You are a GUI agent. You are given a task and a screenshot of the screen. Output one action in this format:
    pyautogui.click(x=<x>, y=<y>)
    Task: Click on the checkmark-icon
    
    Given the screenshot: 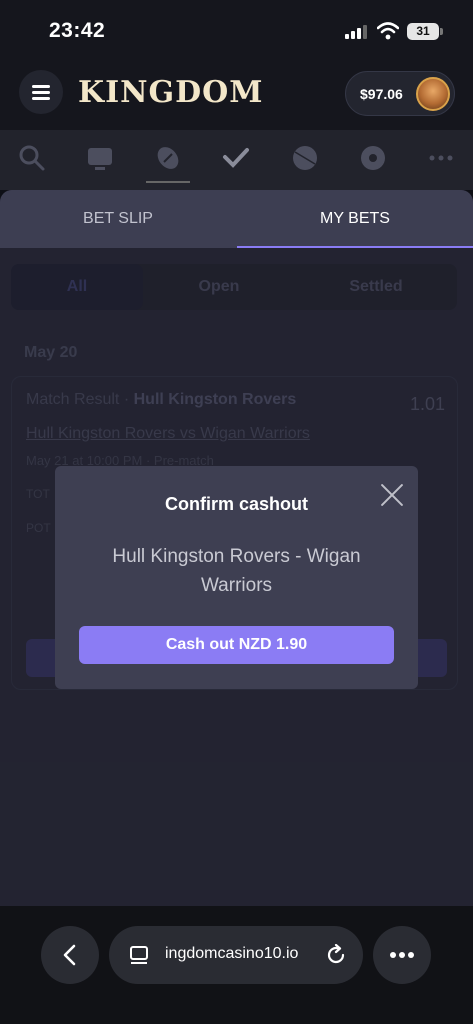 What is the action you would take?
    pyautogui.click(x=236, y=158)
    